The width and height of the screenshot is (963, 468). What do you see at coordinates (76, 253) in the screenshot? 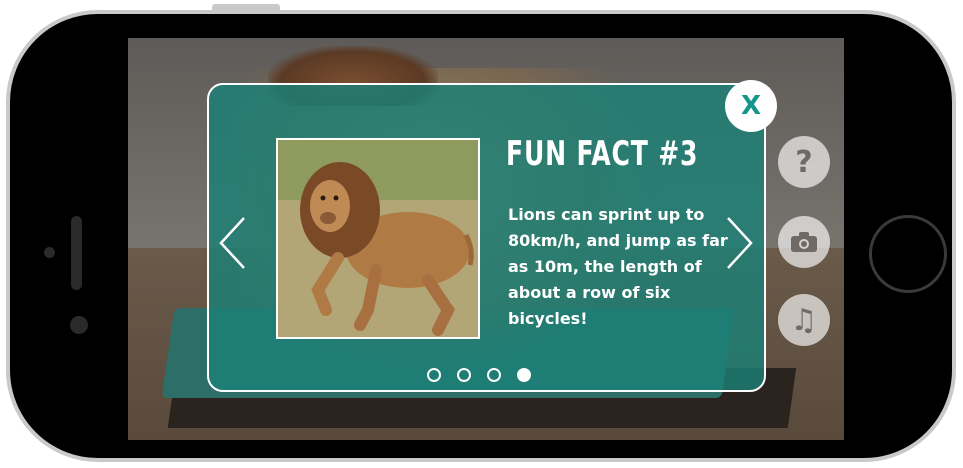
I see `phone-speaker` at bounding box center [76, 253].